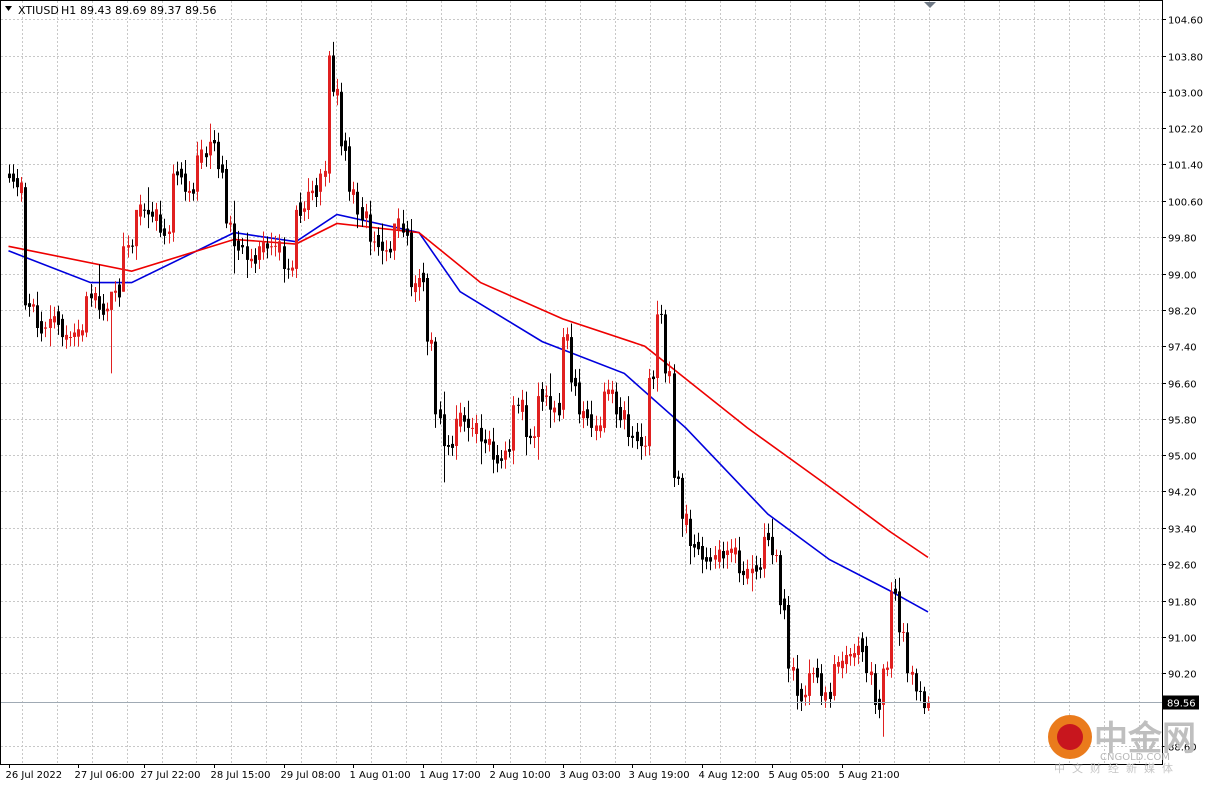 This screenshot has height=789, width=1205. Describe the element at coordinates (1185, 203) in the screenshot. I see `y-tick-label: 100.60` at that location.